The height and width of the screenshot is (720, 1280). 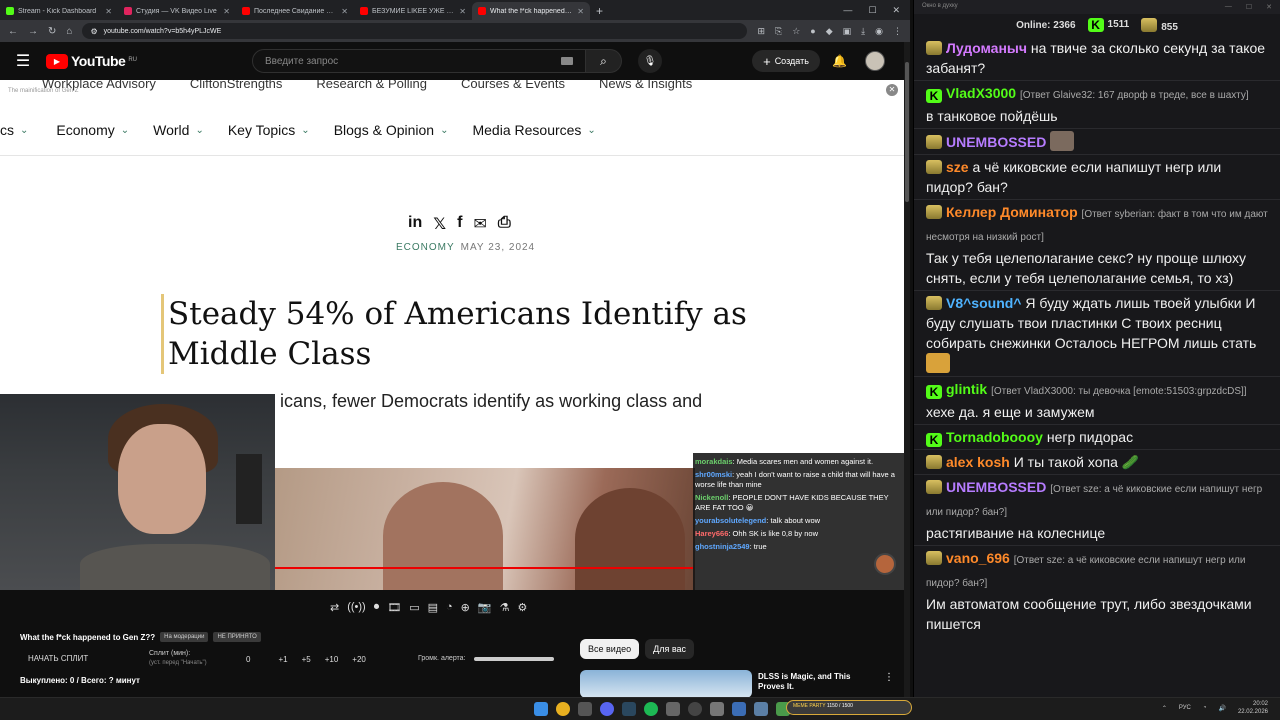 What do you see at coordinates (666, 684) in the screenshot?
I see `video-thumbnail` at bounding box center [666, 684].